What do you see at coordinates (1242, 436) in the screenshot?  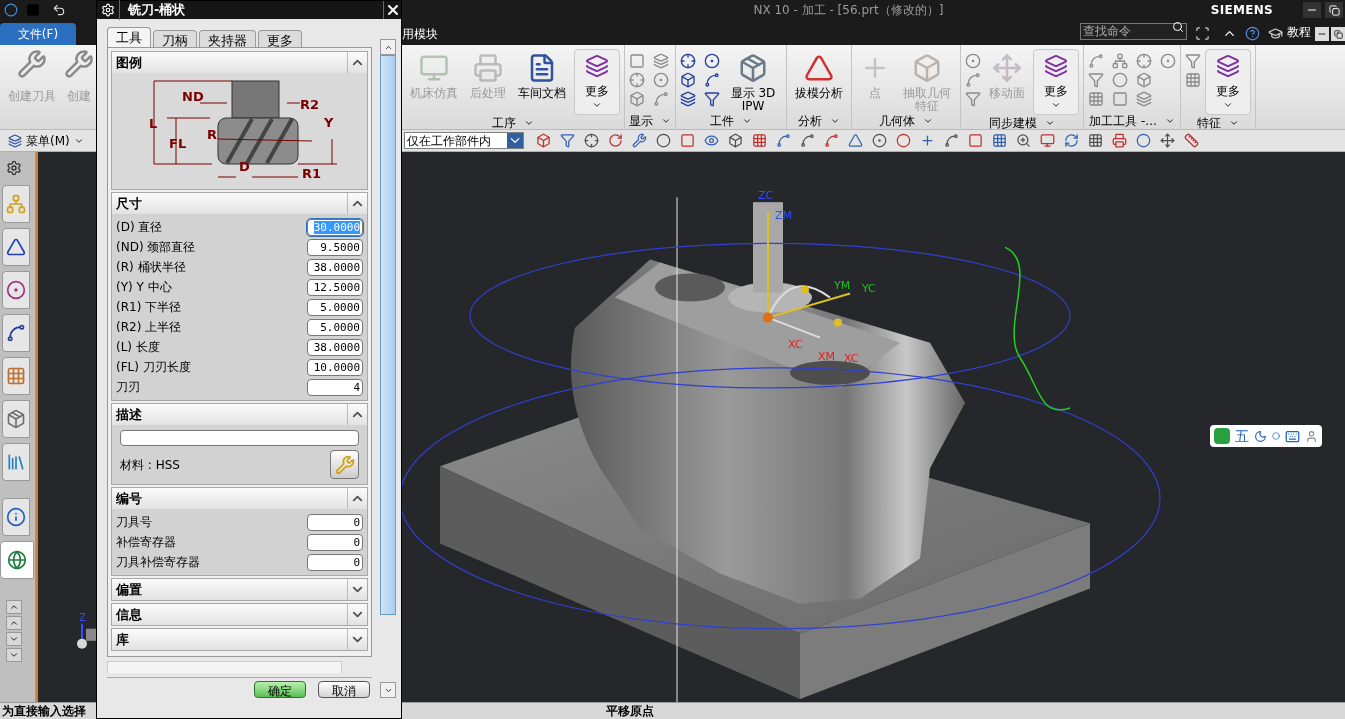 I see `ime-mode: 五` at bounding box center [1242, 436].